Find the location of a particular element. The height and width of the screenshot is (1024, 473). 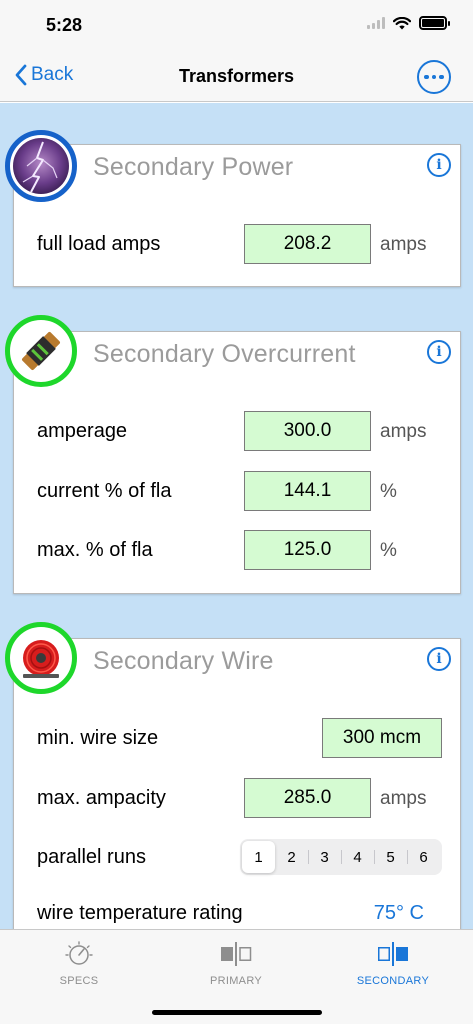

fuse-badge is located at coordinates (41, 351).